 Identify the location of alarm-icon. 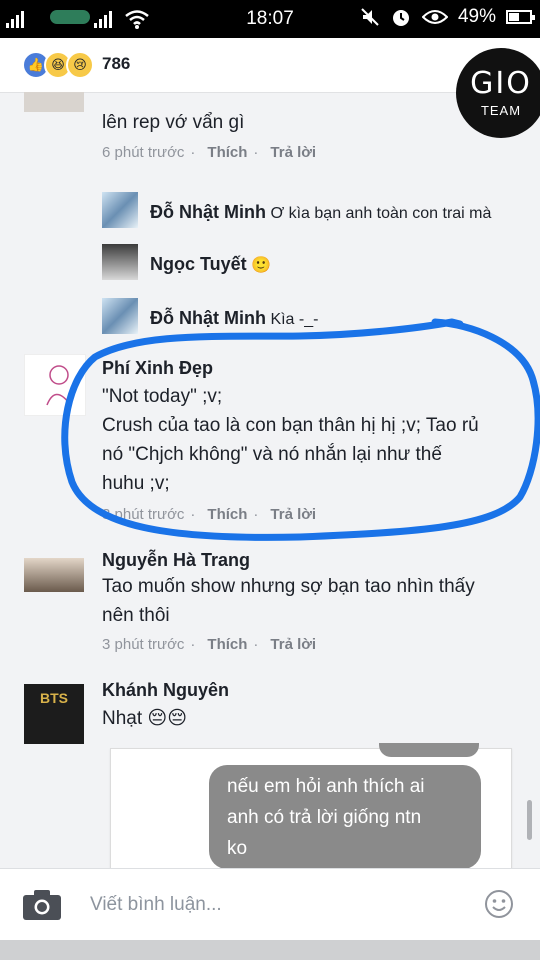
(400, 18).